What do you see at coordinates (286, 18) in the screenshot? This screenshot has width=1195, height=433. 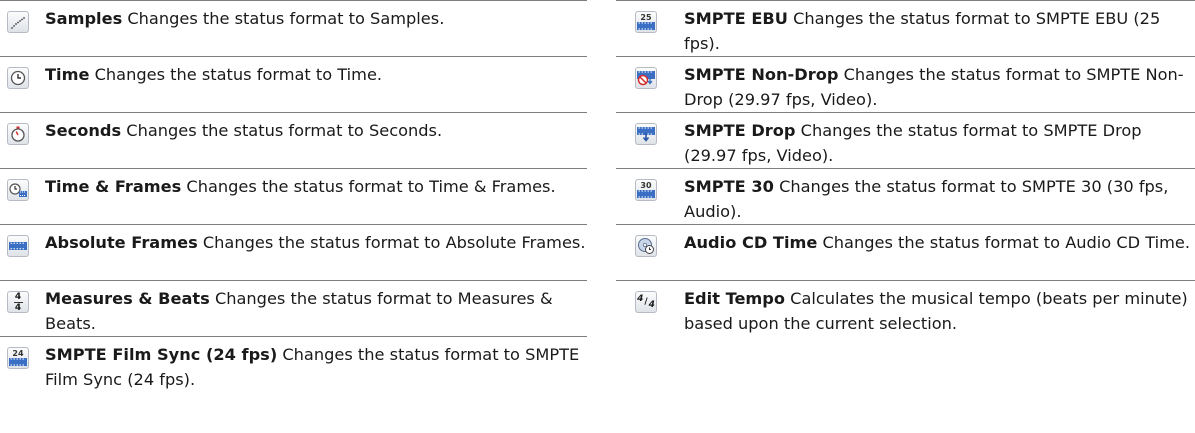 I see `item-description: Changes the status format to Samples.` at bounding box center [286, 18].